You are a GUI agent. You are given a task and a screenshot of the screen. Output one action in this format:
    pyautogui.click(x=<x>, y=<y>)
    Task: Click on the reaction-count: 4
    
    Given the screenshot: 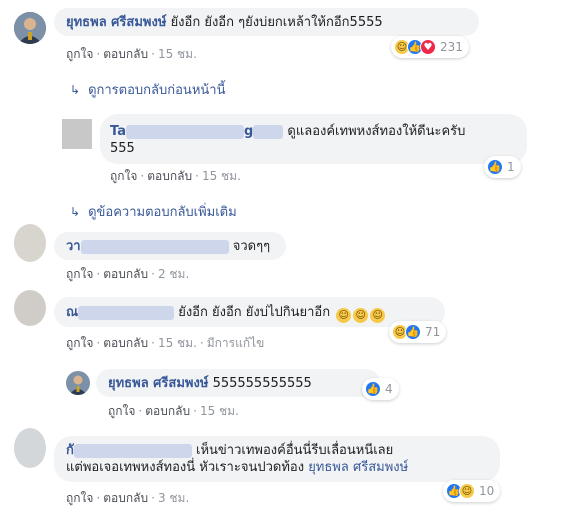 What is the action you would take?
    pyautogui.click(x=389, y=389)
    